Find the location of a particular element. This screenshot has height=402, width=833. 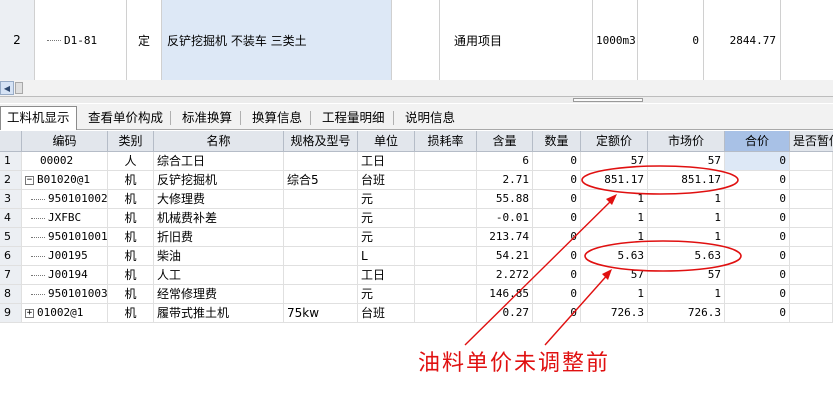

splitter-grip-handle is located at coordinates (608, 100).